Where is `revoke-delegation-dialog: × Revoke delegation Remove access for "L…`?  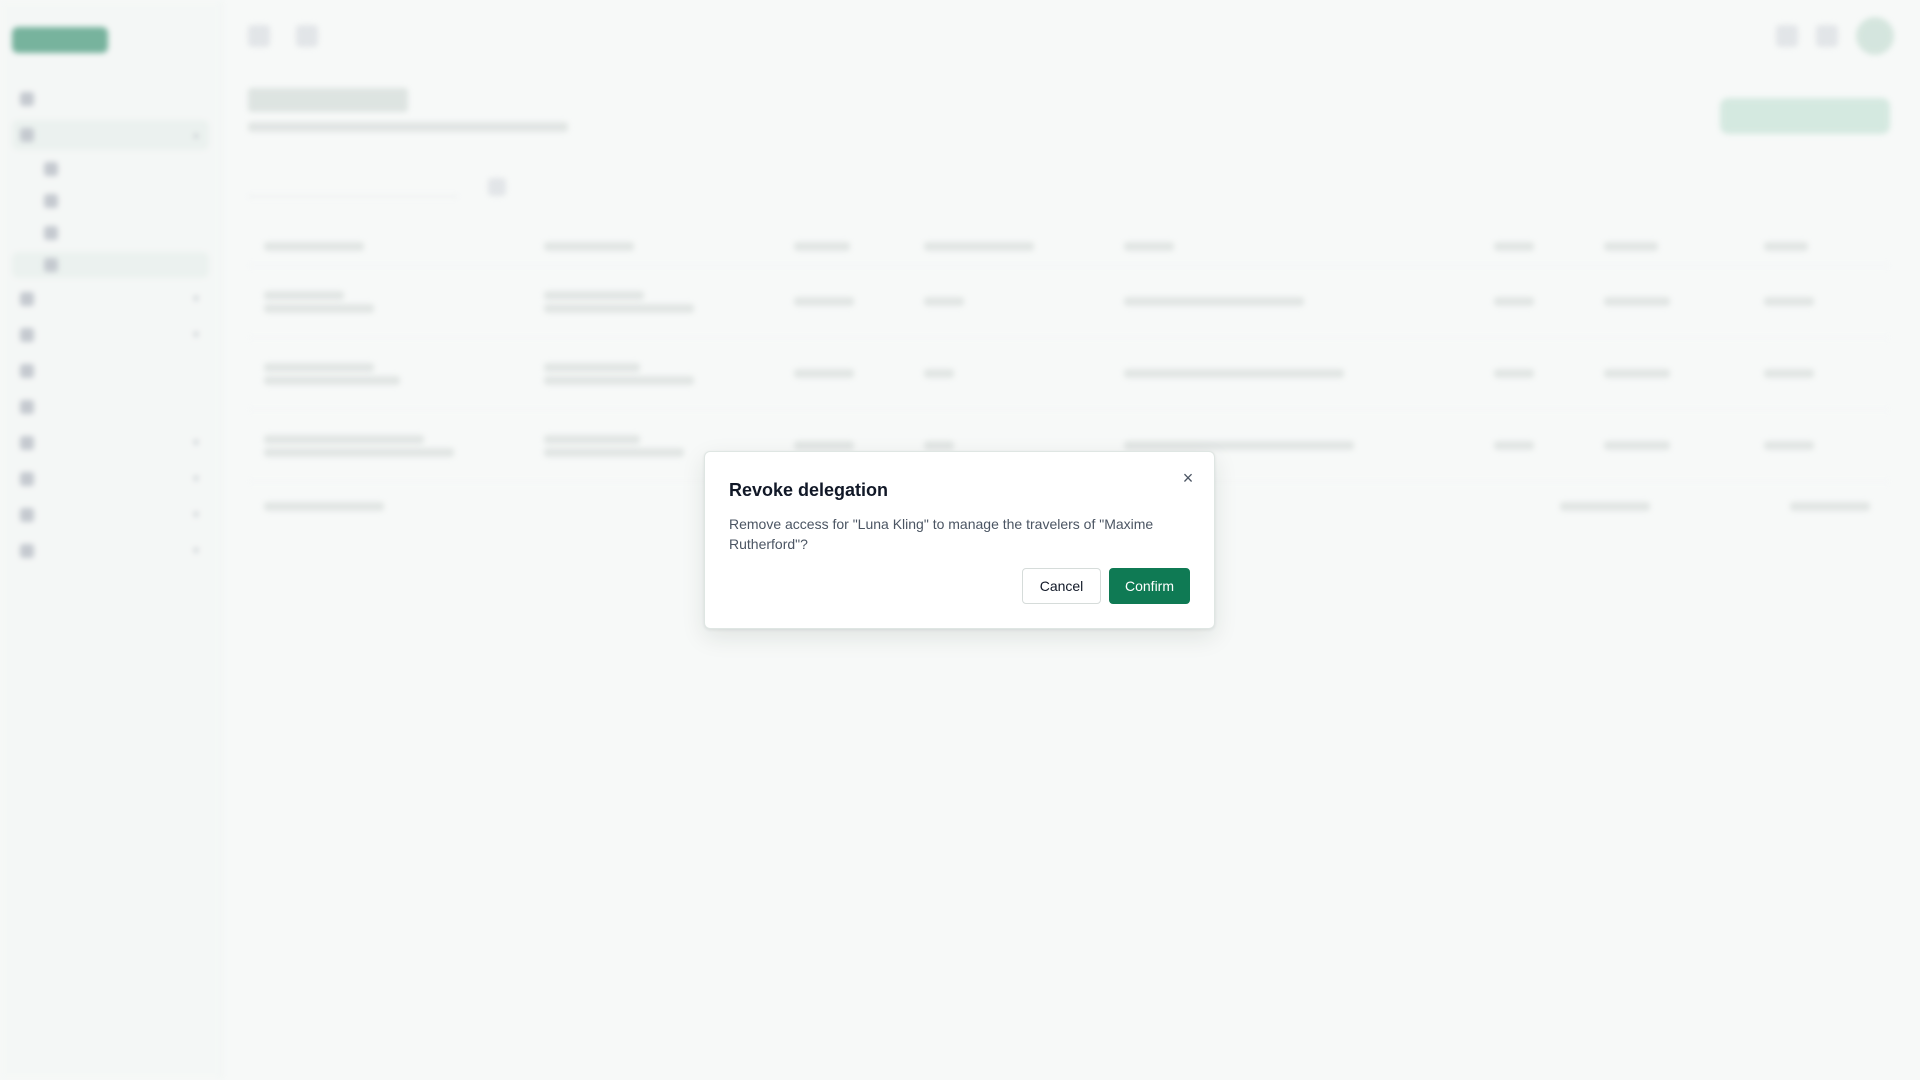 revoke-delegation-dialog: × Revoke delegation Remove access for "L… is located at coordinates (959, 540).